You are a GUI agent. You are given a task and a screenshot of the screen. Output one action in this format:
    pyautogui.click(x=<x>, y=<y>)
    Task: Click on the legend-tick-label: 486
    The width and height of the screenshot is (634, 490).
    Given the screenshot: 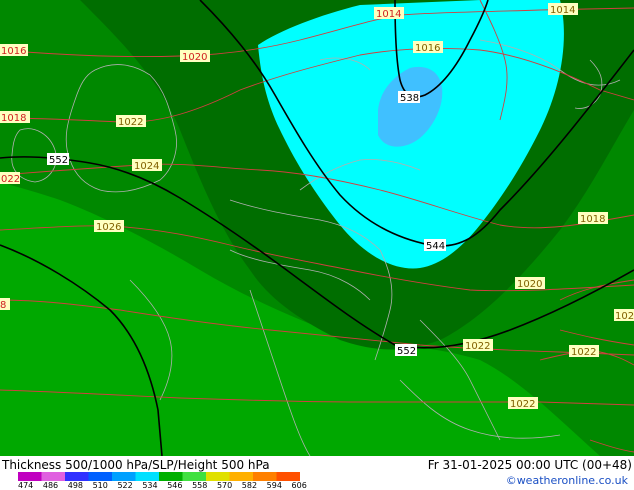 What is the action you would take?
    pyautogui.click(x=50, y=485)
    